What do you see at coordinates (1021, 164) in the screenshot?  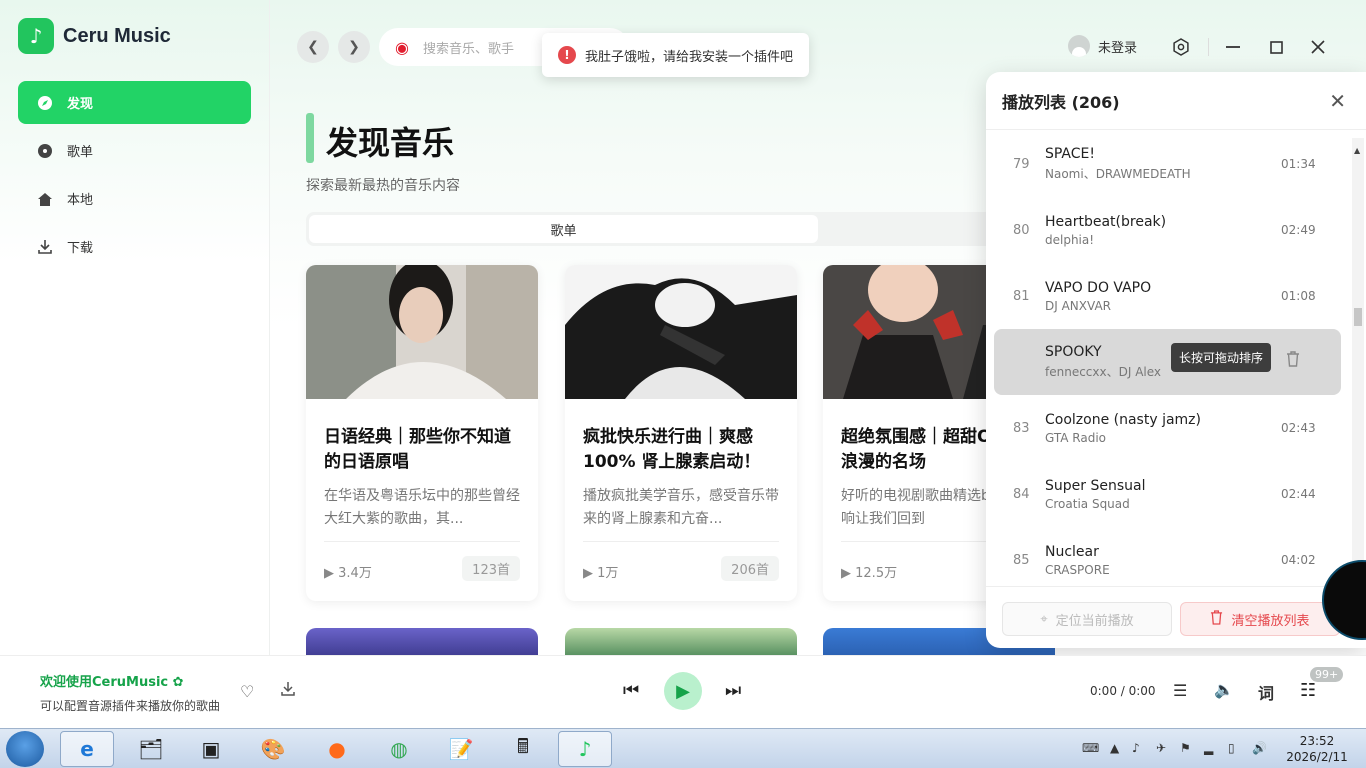 I see `song-number: 79` at bounding box center [1021, 164].